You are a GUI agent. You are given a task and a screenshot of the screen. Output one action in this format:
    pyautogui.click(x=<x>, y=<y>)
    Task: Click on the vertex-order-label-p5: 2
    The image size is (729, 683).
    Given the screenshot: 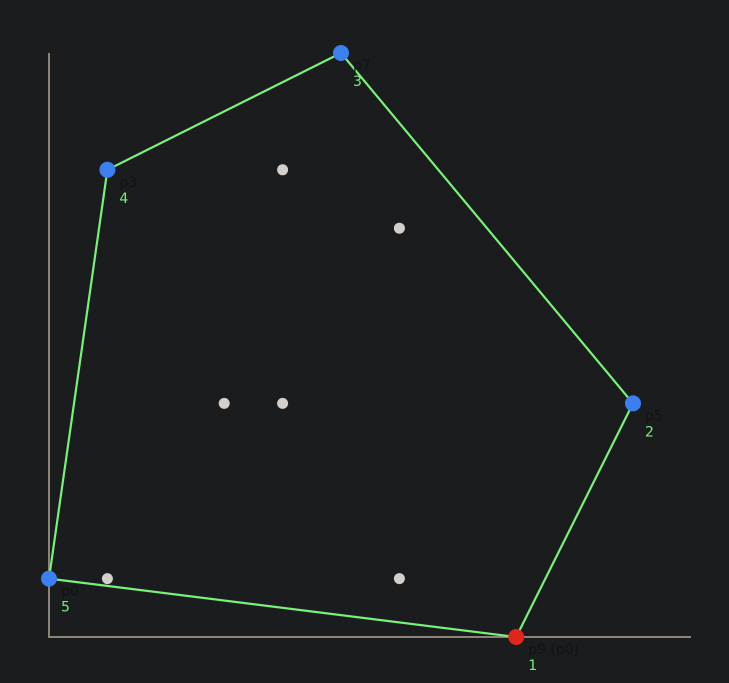 What is the action you would take?
    pyautogui.click(x=649, y=432)
    